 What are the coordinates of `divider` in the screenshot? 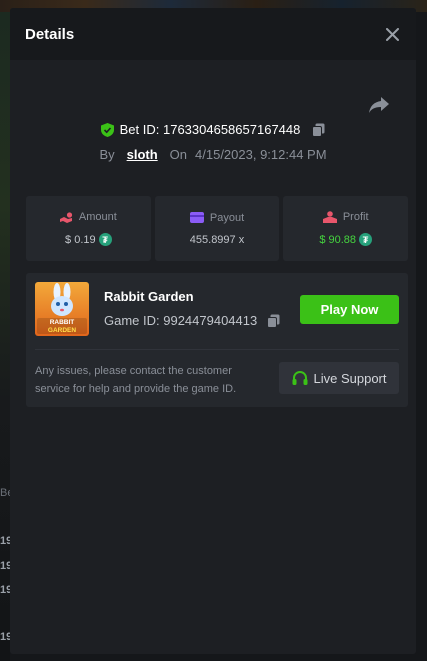 It's located at (217, 349).